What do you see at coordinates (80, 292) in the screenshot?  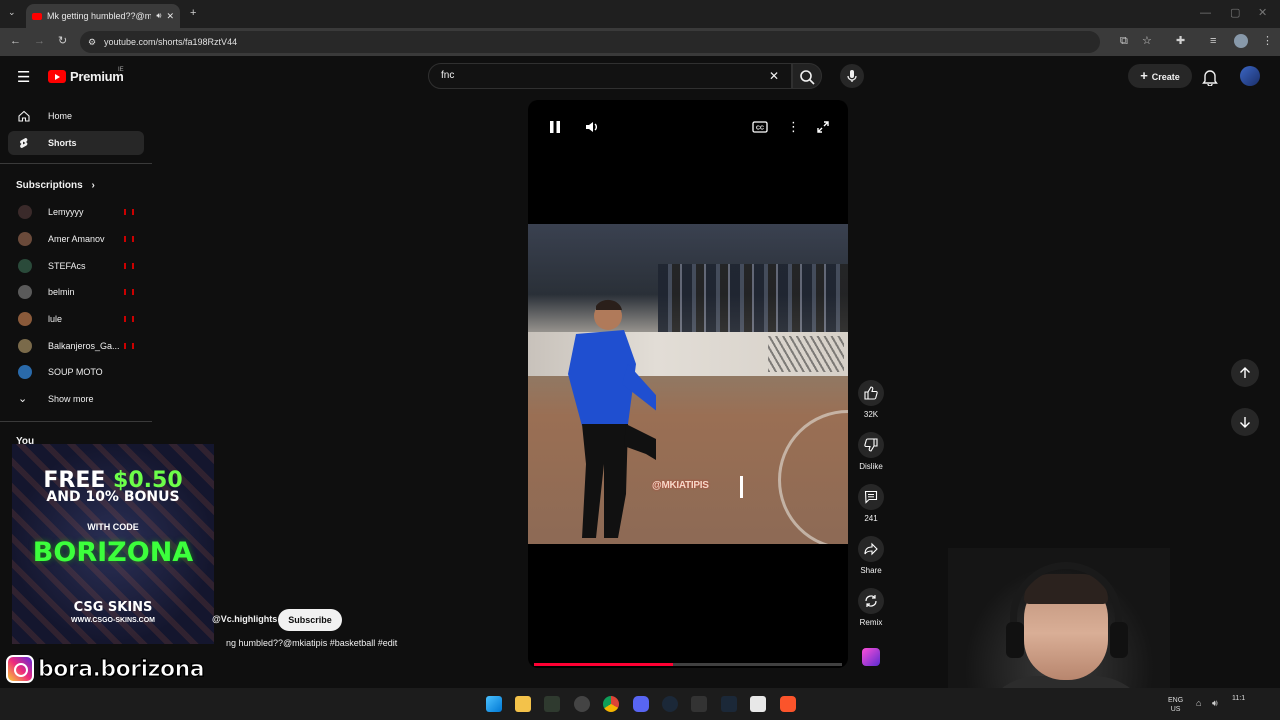 I see `sidebar-subscription-3: belmin` at bounding box center [80, 292].